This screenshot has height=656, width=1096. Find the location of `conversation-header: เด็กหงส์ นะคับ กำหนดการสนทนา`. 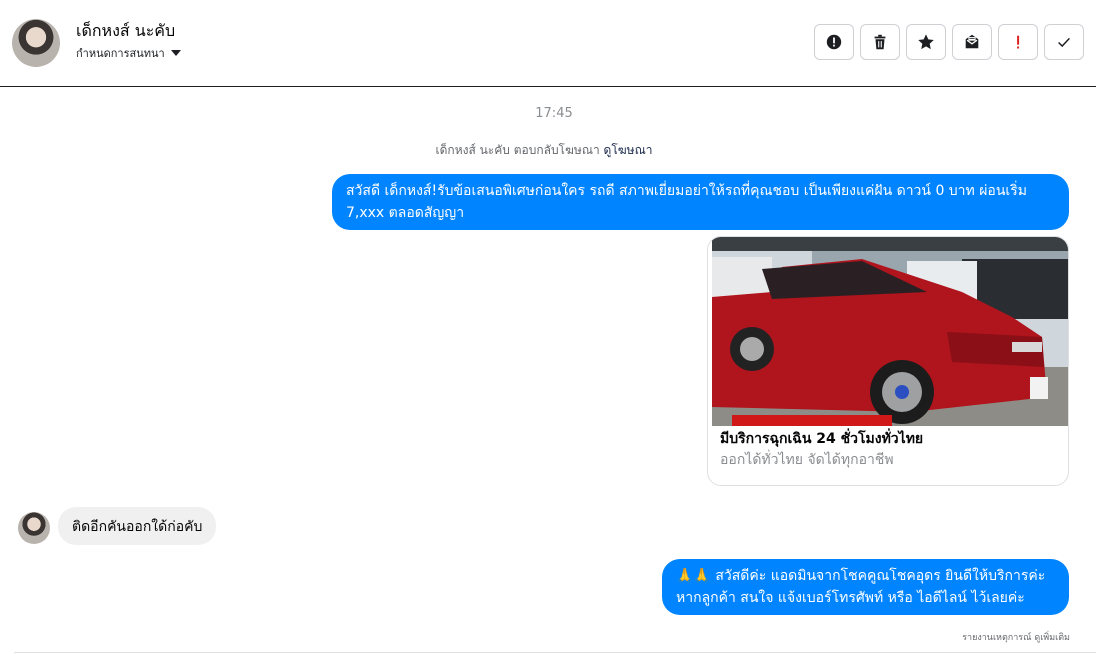

conversation-header: เด็กหงส์ นะคับ กำหนดการสนทนา is located at coordinates (548, 43).